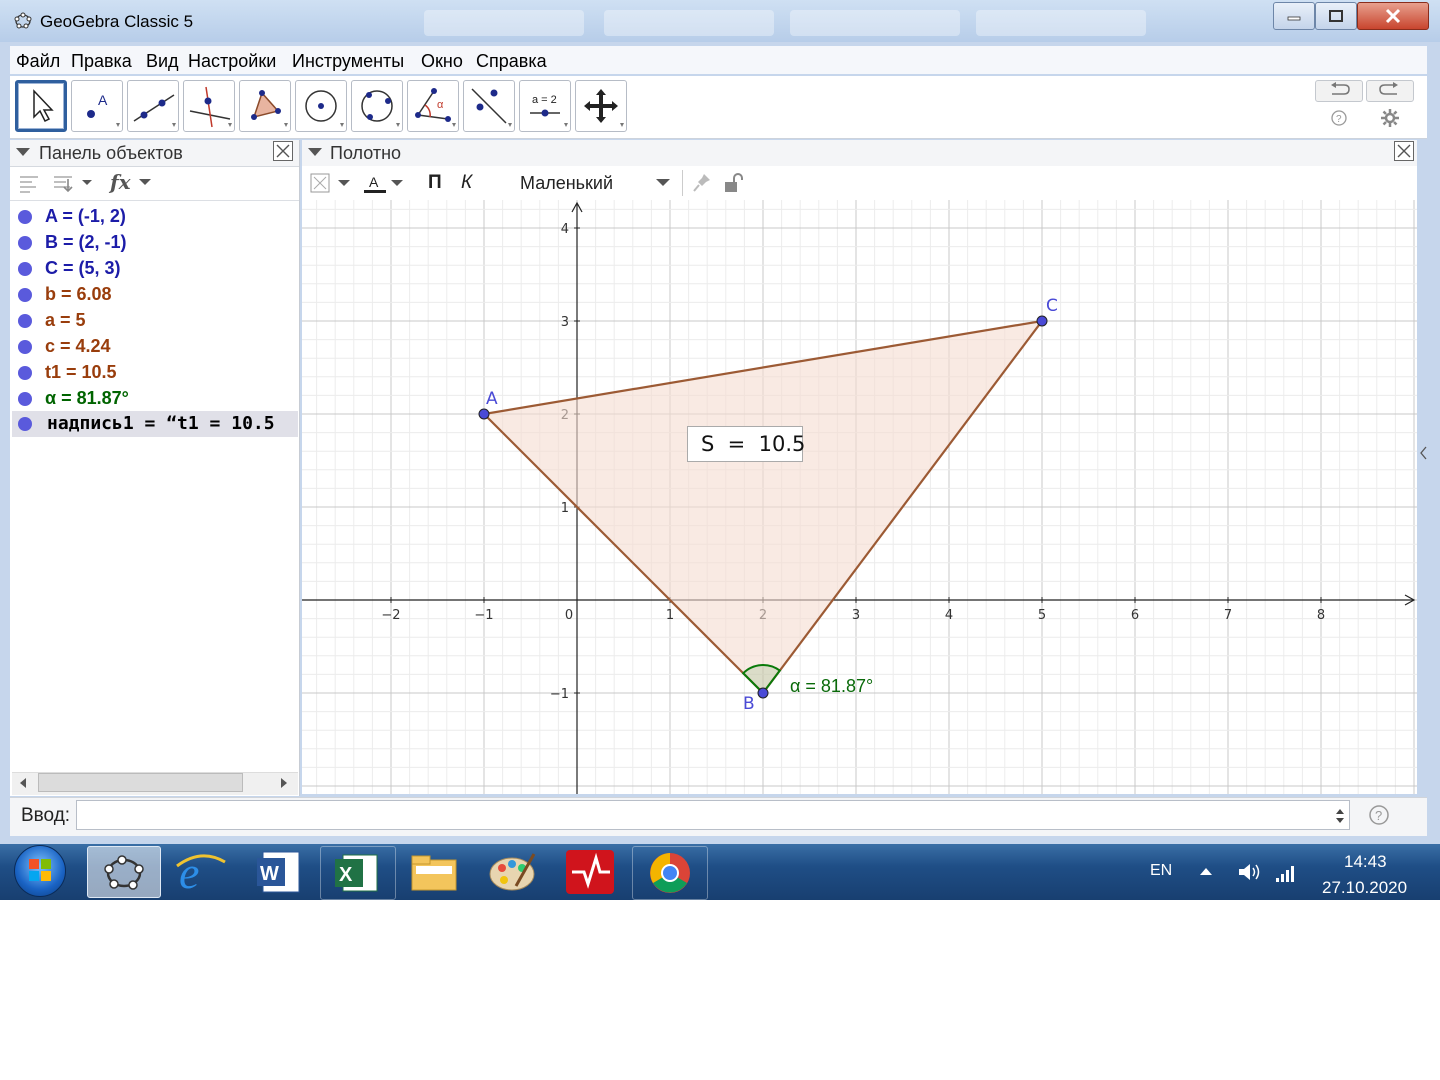 The height and width of the screenshot is (1080, 1440). Describe the element at coordinates (1390, 118) in the screenshot. I see `gear-icon` at that location.